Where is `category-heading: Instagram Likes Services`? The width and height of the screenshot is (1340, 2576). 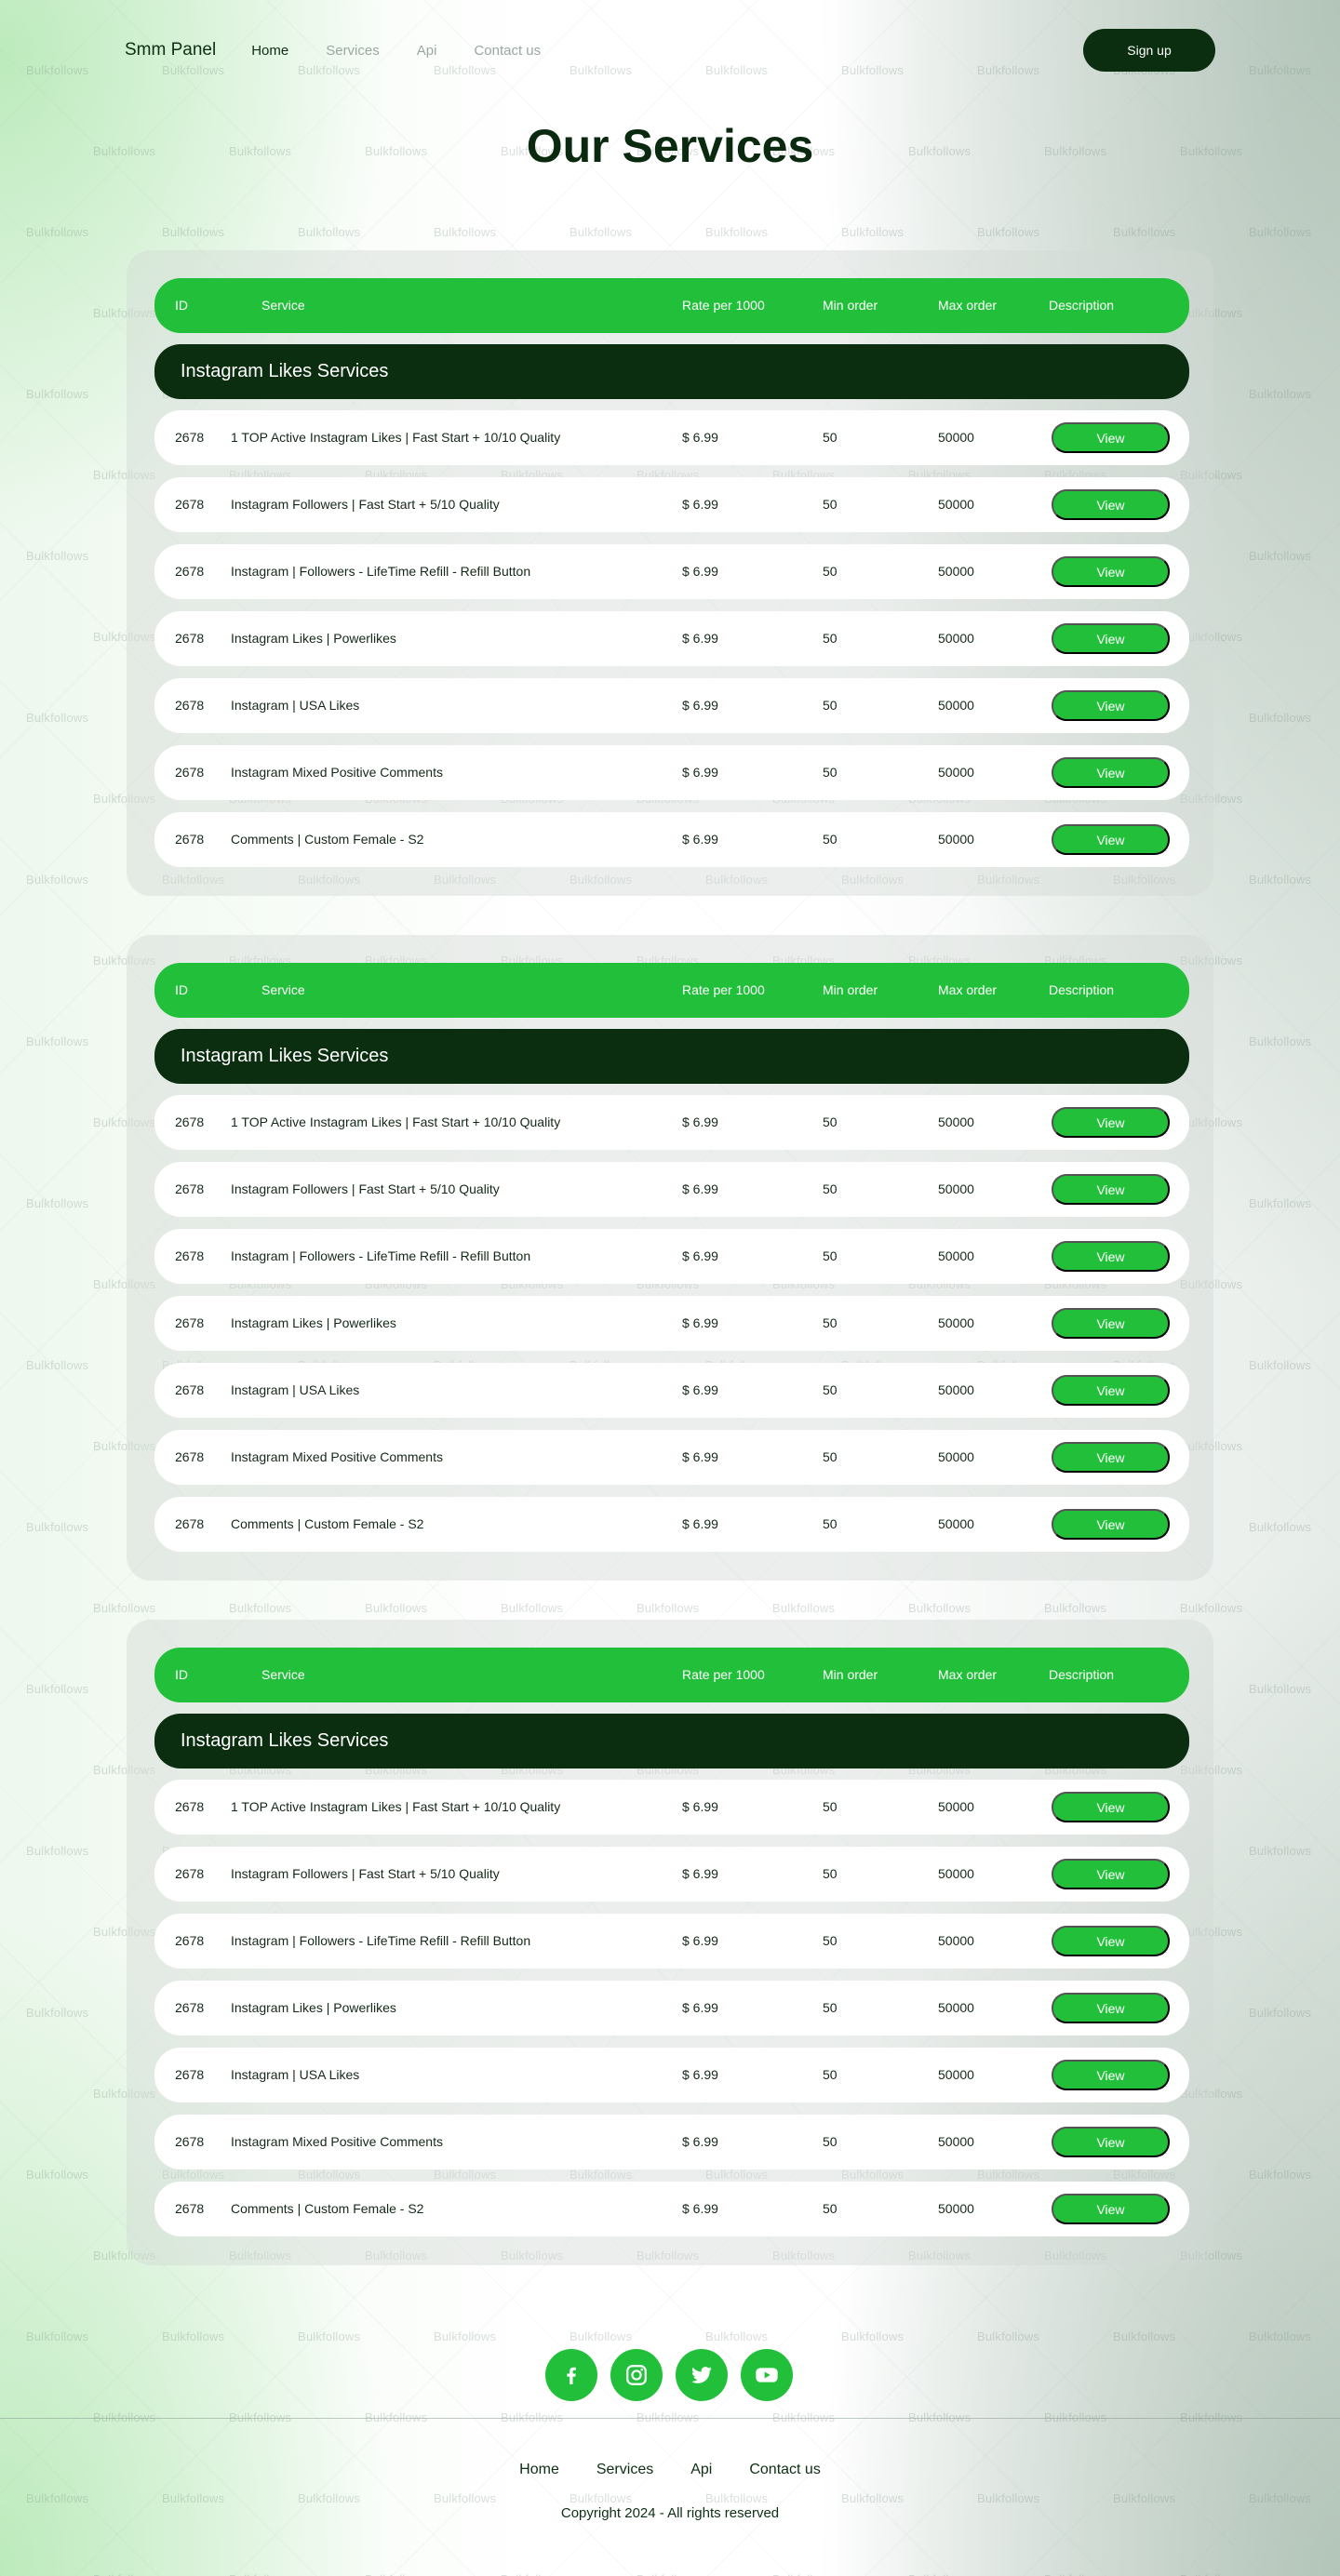 category-heading: Instagram Likes Services is located at coordinates (671, 371).